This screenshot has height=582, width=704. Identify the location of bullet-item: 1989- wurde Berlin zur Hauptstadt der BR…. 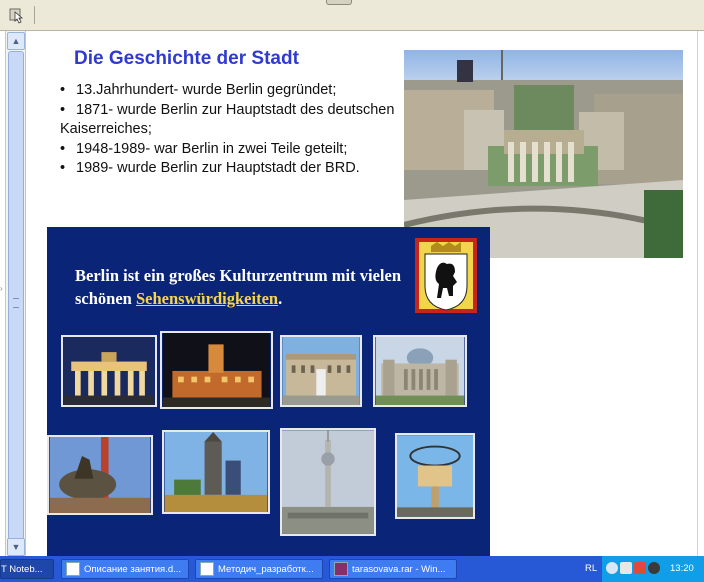
(229, 169).